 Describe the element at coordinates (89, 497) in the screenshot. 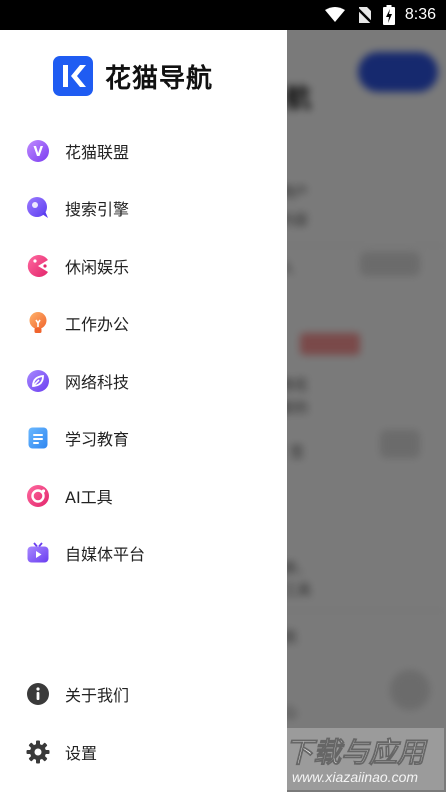

I see `menu-item-label: AI工具` at that location.